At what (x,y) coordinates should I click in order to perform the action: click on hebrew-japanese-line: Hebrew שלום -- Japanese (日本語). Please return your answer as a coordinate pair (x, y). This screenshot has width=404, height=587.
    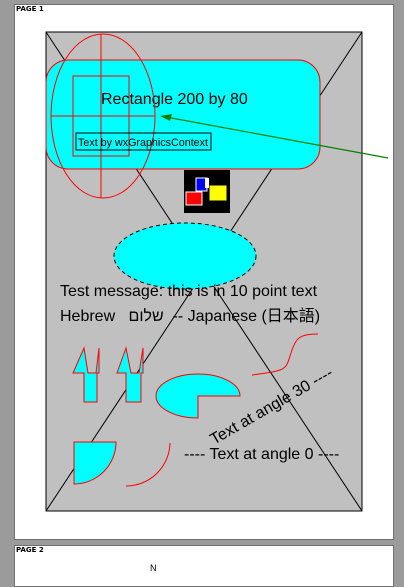
    Looking at the image, I should click on (190, 316).